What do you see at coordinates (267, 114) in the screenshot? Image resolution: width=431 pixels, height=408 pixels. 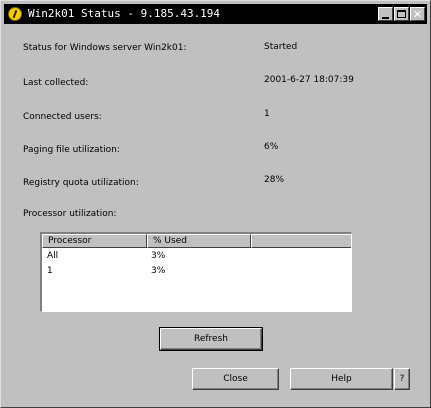 I see `connected-users-value: 1` at bounding box center [267, 114].